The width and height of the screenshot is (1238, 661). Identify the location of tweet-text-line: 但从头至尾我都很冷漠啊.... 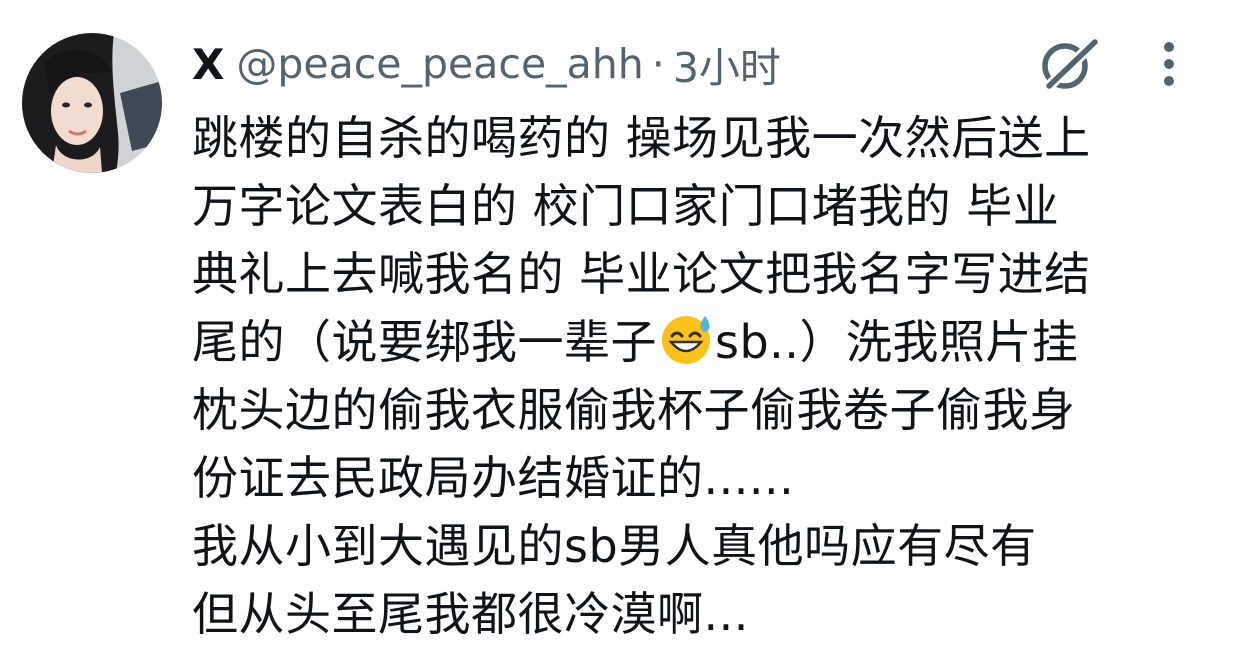
(470, 614).